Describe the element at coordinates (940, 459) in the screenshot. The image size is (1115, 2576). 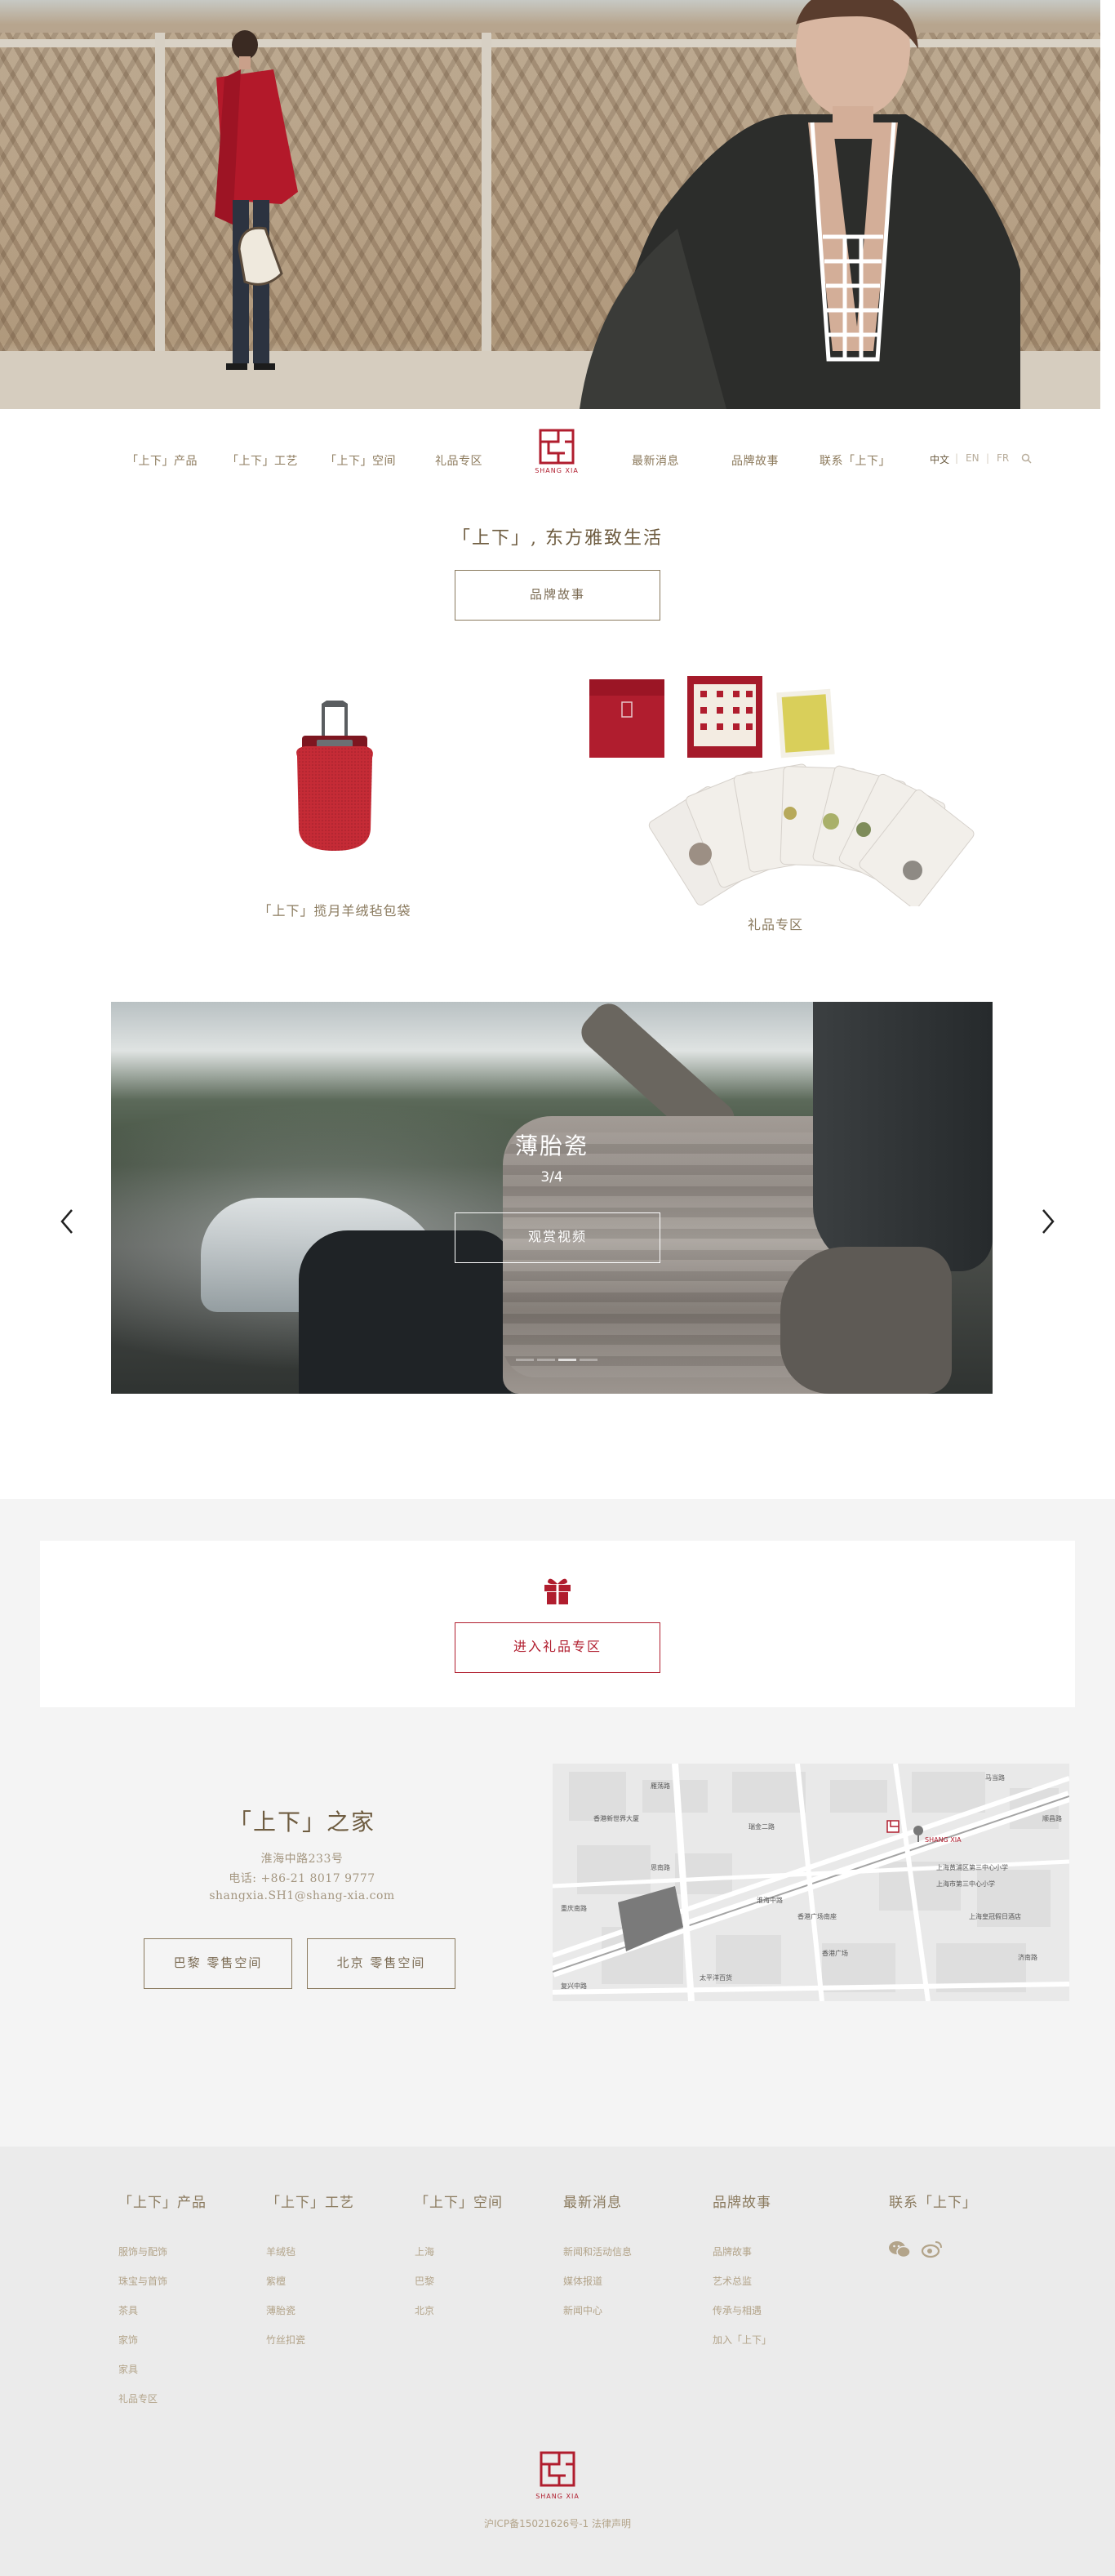
I see `lang-zh: 中文` at that location.